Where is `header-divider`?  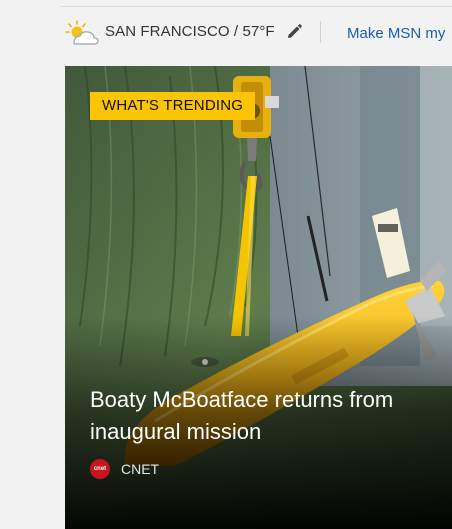
header-divider is located at coordinates (320, 32).